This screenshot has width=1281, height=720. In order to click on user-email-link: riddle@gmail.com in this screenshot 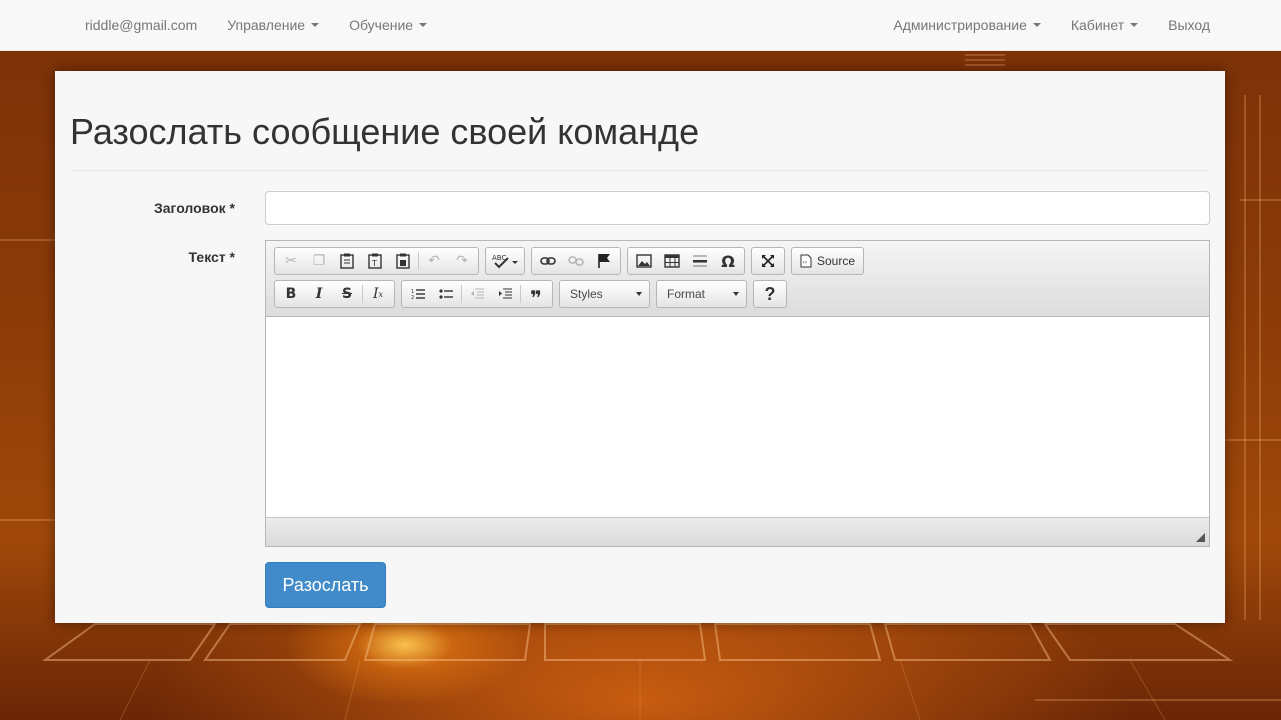, I will do `click(141, 25)`.